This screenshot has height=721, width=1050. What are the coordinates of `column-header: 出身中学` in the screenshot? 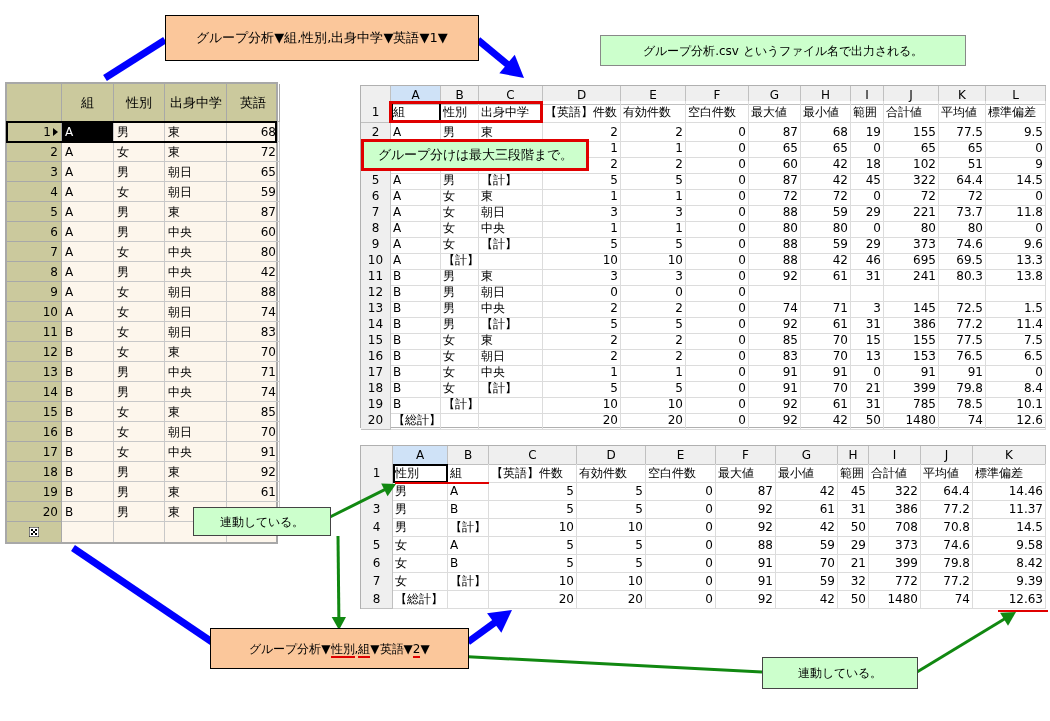 It's located at (196, 103).